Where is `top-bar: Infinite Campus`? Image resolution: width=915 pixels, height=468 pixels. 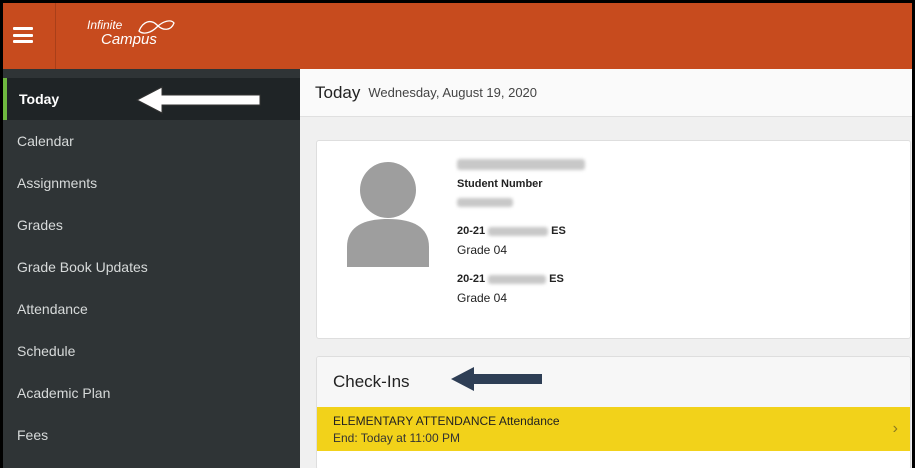
top-bar: Infinite Campus is located at coordinates (457, 36).